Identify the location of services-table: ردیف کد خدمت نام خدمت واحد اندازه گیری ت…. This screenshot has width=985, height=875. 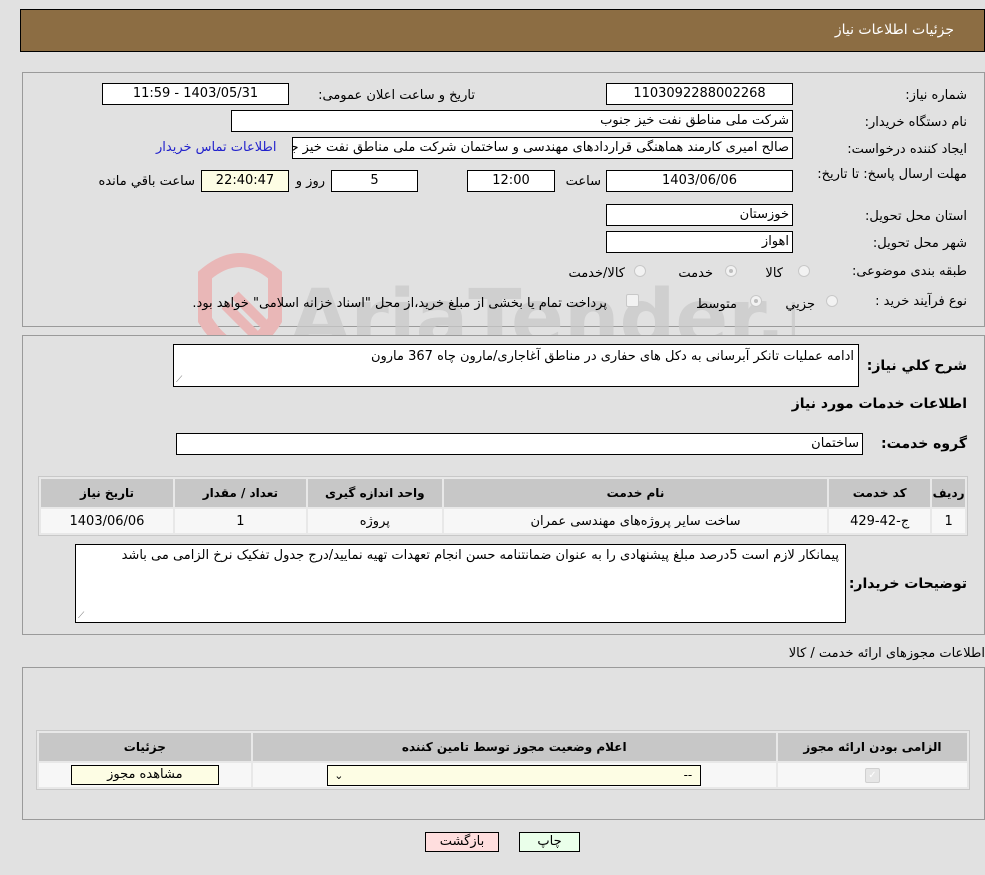
(503, 506).